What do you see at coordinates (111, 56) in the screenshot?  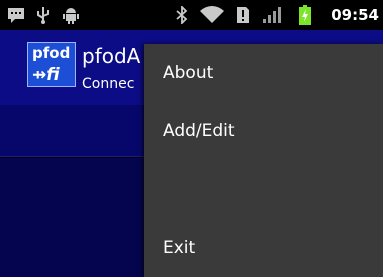 I see `app-title: pfodA` at bounding box center [111, 56].